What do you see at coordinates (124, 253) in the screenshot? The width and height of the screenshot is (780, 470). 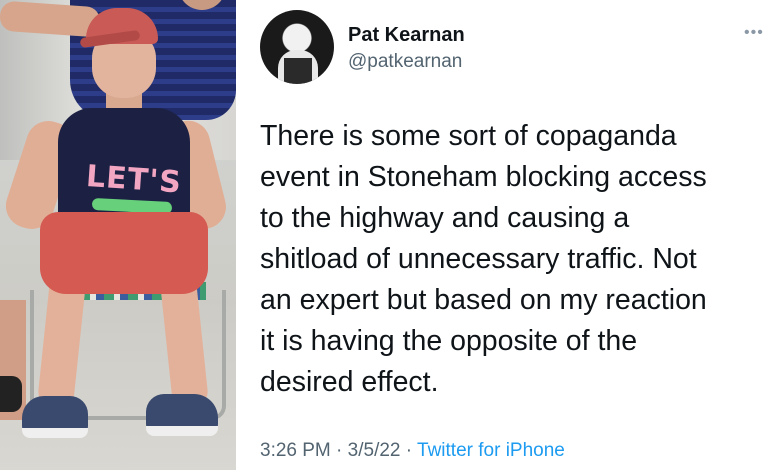 I see `red-shorts` at bounding box center [124, 253].